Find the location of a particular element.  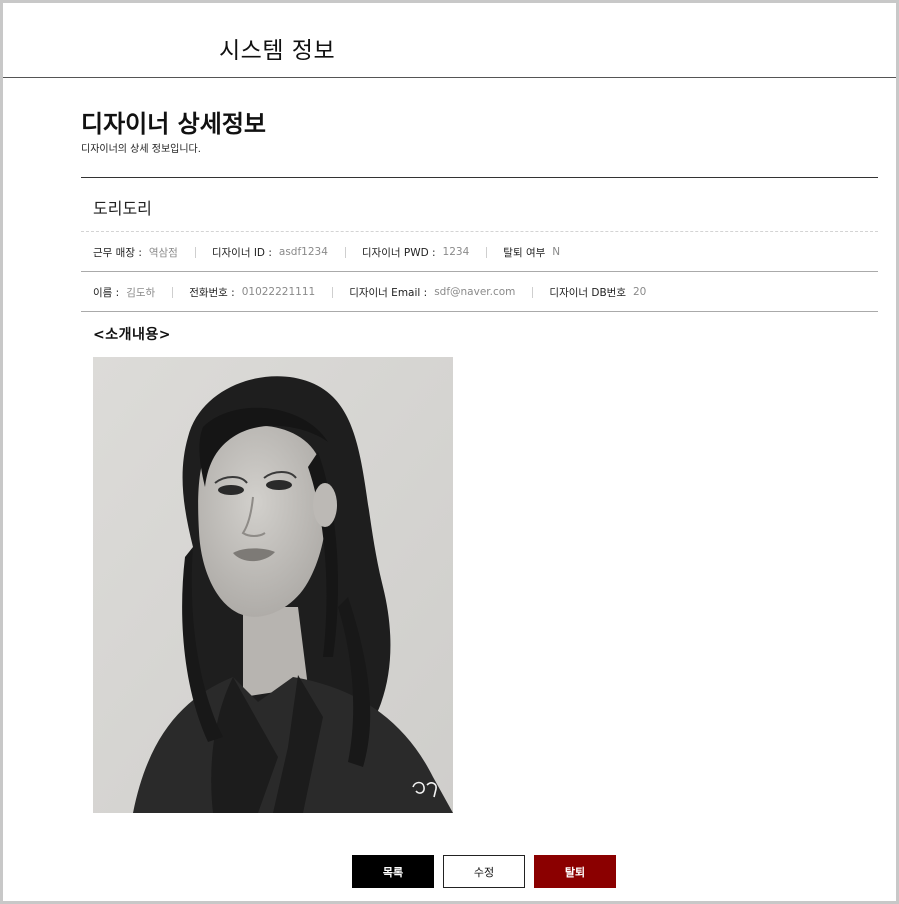

info-value: N is located at coordinates (556, 252).